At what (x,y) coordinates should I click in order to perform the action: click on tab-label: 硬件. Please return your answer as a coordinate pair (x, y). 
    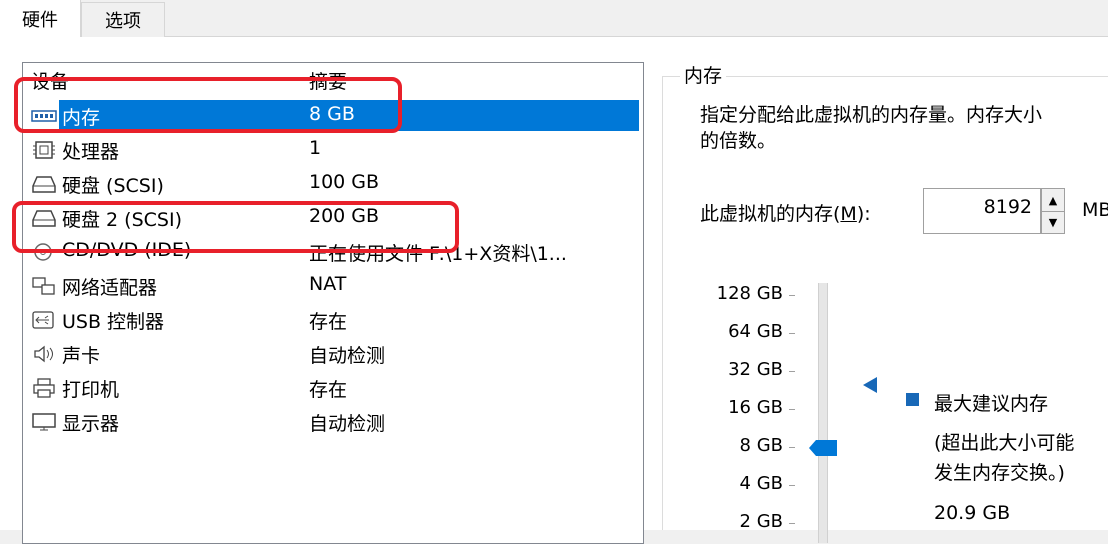
    Looking at the image, I should click on (40, 20).